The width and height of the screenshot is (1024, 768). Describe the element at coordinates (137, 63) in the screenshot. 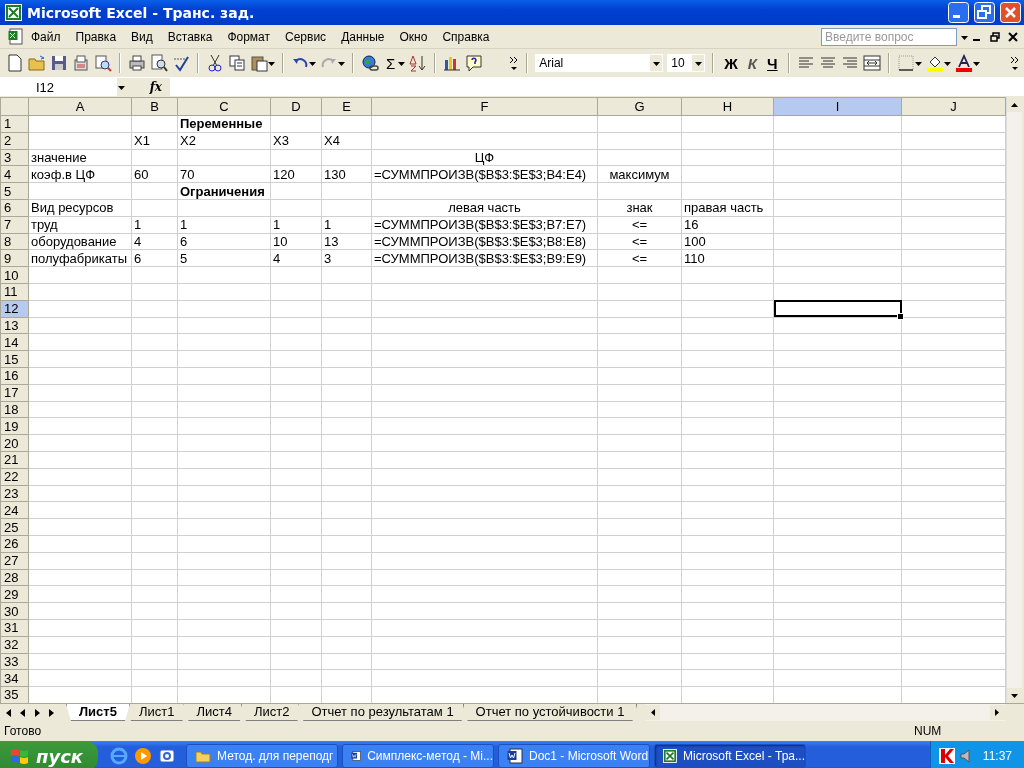

I see `print-icon` at that location.